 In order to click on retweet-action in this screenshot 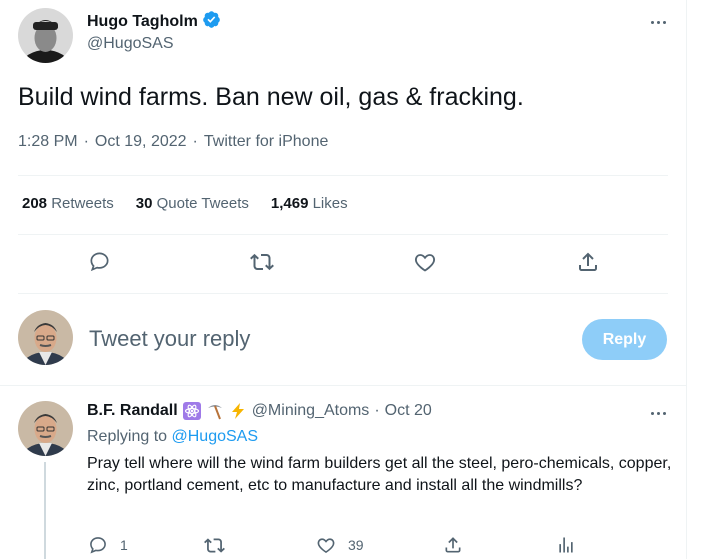, I will do `click(262, 262)`.